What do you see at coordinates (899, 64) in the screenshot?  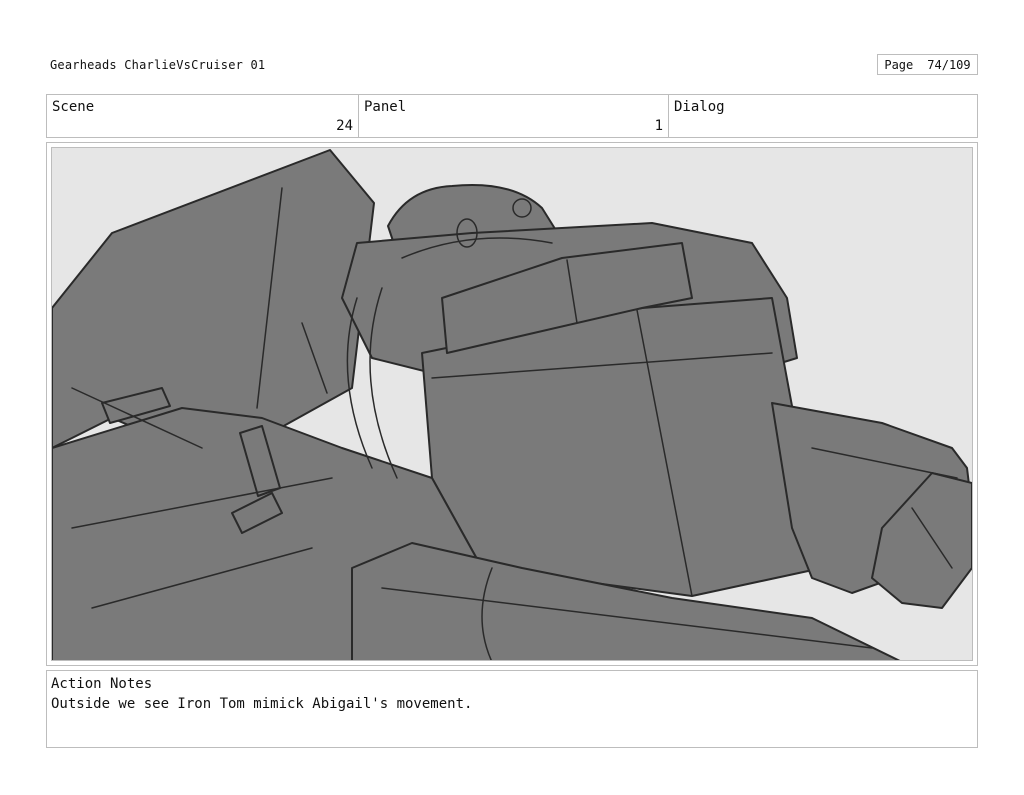 I see `page-label: Page` at bounding box center [899, 64].